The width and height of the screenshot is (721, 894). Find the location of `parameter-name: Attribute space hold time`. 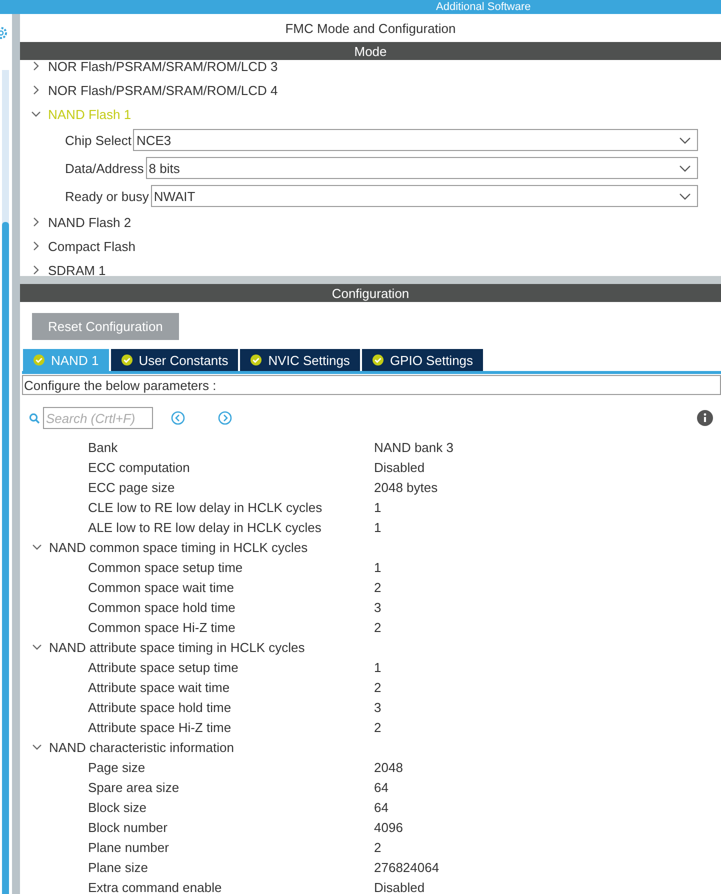

parameter-name: Attribute space hold time is located at coordinates (160, 707).